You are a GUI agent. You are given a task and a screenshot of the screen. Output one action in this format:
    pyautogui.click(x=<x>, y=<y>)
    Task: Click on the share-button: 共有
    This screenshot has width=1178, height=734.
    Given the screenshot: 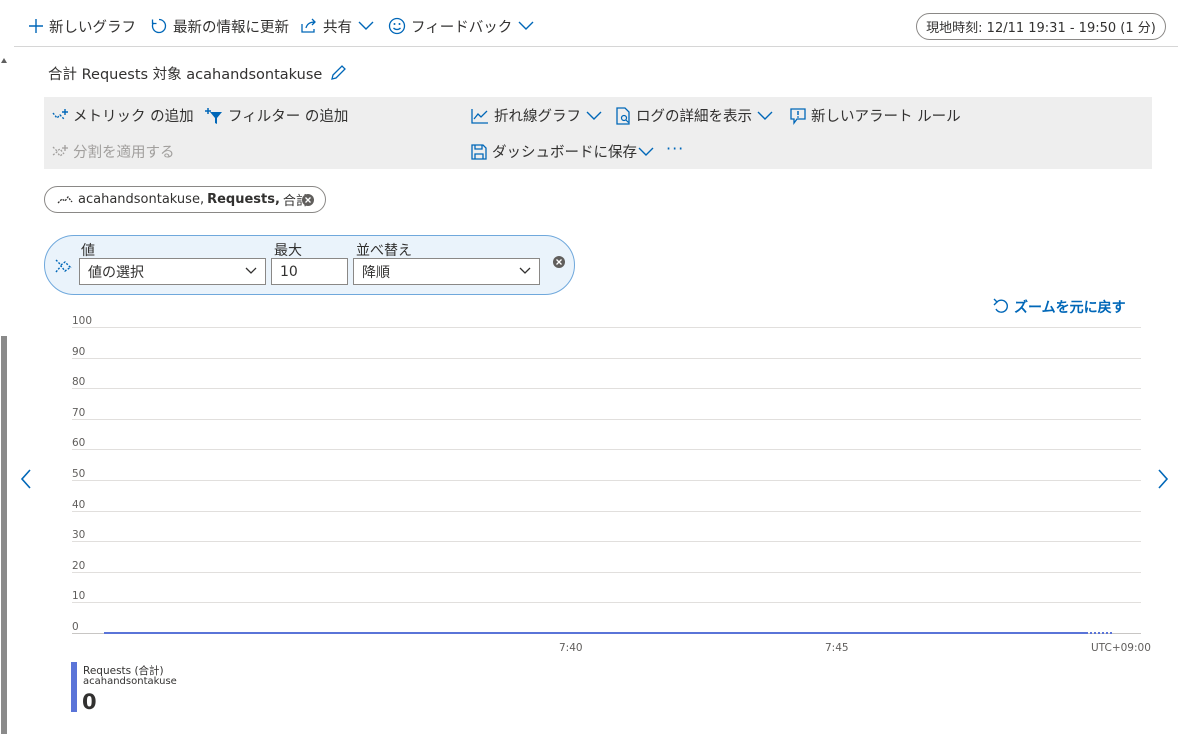 What is the action you would take?
    pyautogui.click(x=337, y=26)
    